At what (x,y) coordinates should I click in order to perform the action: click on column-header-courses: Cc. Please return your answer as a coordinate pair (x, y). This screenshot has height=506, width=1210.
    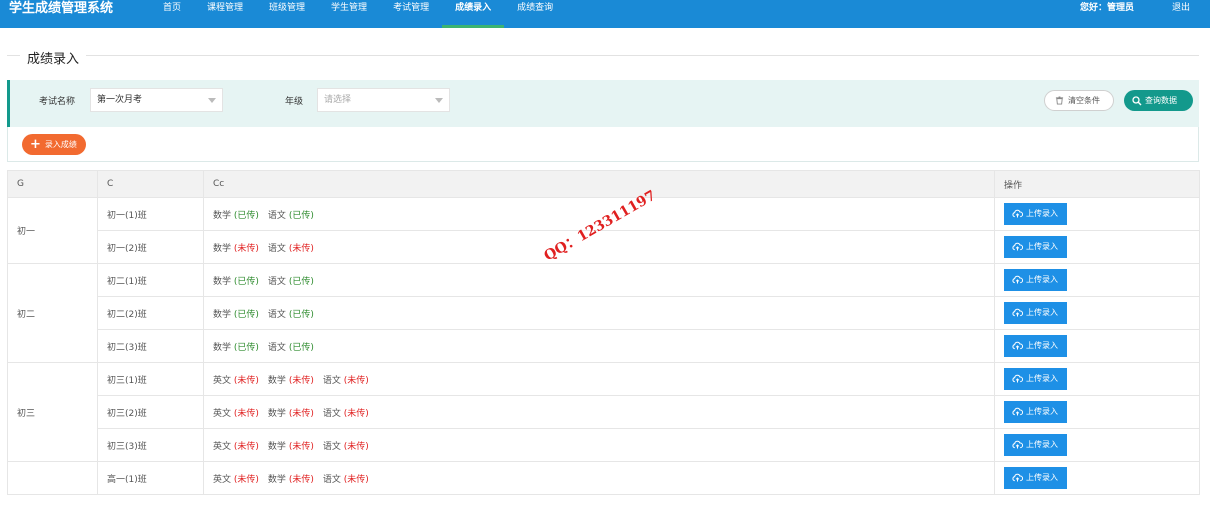
    Looking at the image, I should click on (599, 184).